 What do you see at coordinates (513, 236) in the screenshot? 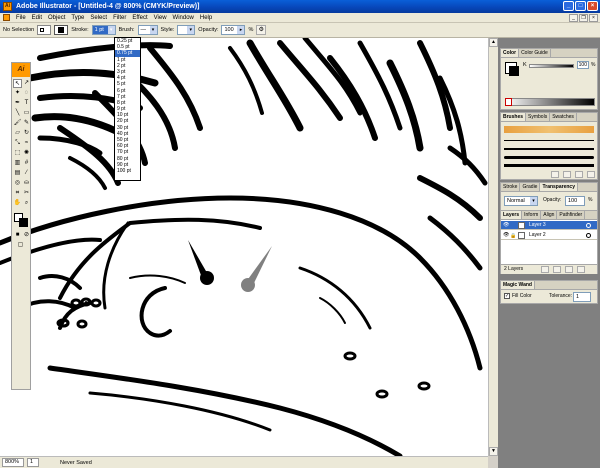
I see `lock-icon: 🔒` at bounding box center [513, 236].